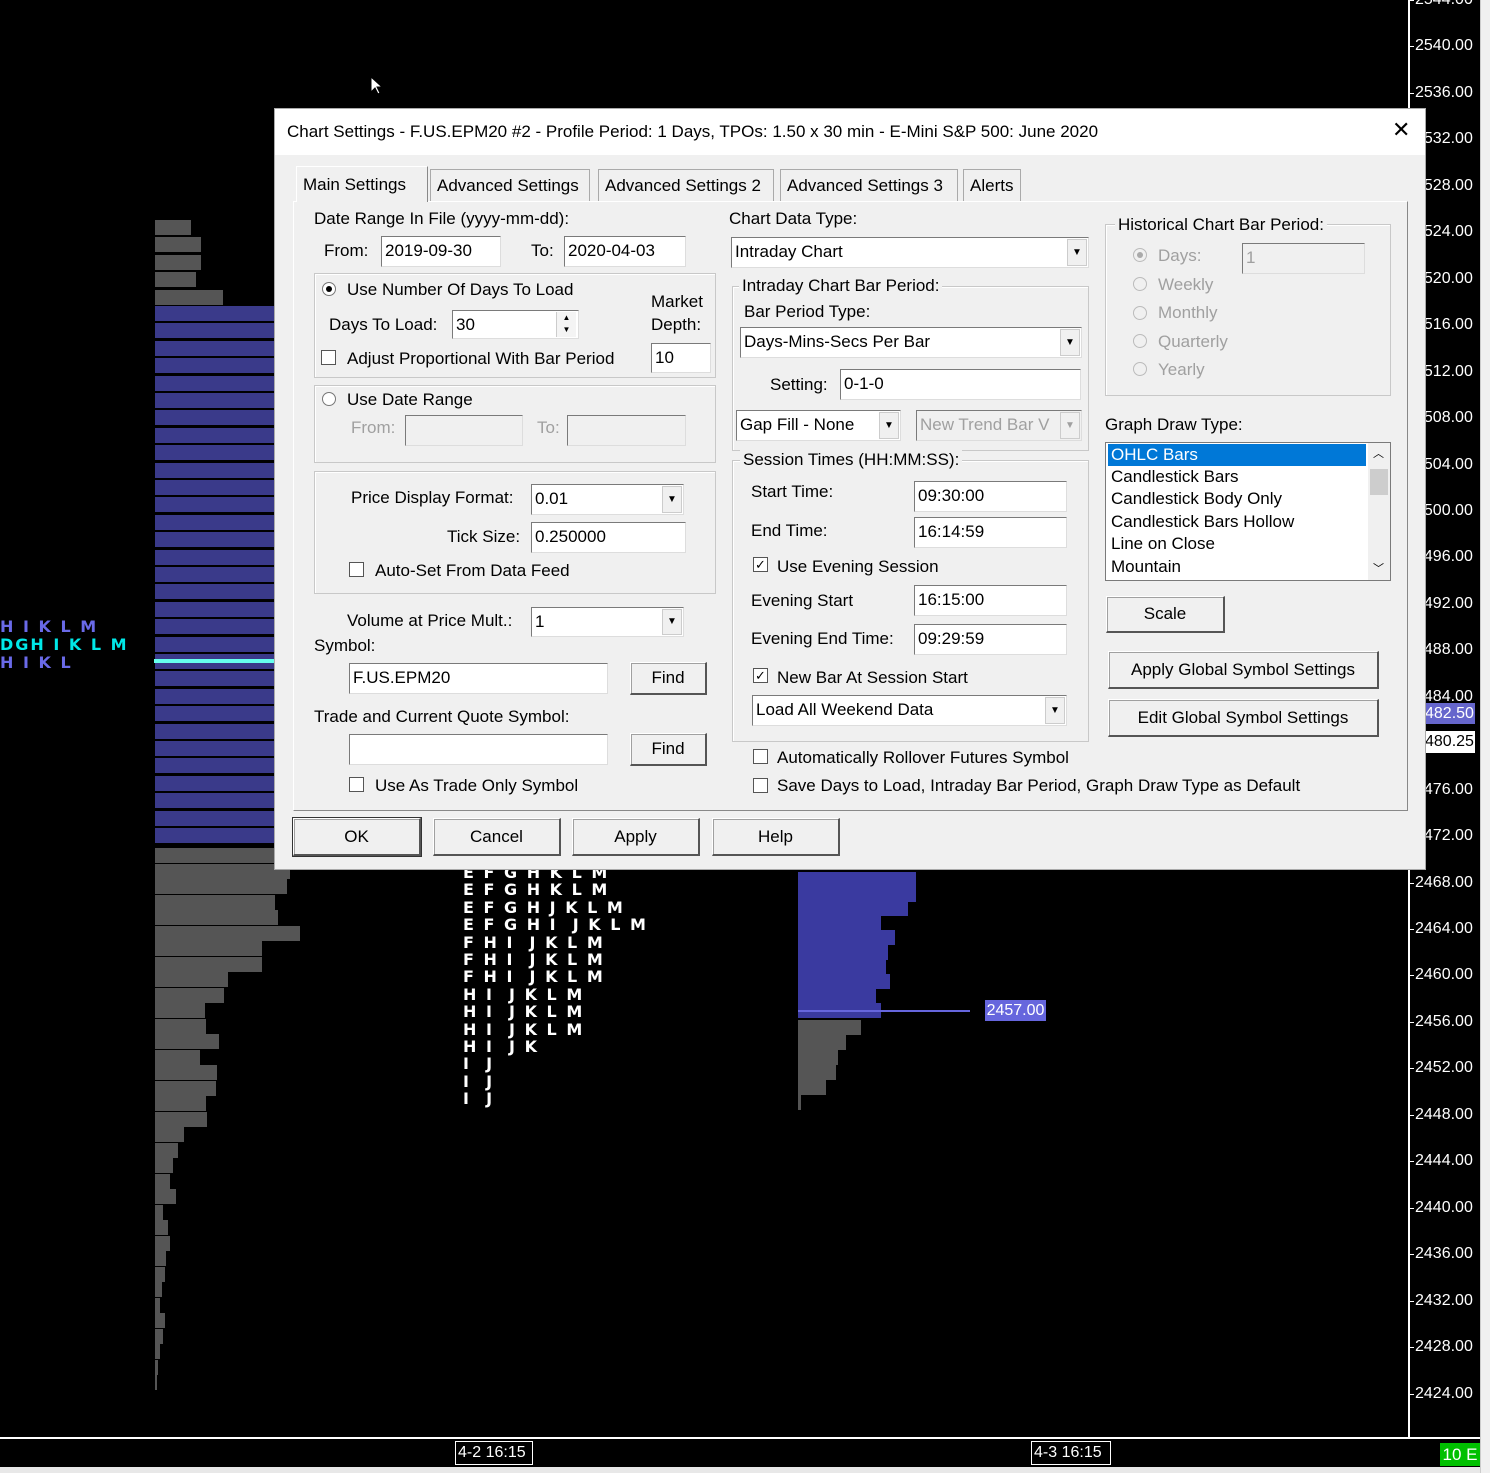 The image size is (1490, 1473). What do you see at coordinates (1140, 313) in the screenshot?
I see `hist-monthly-radio` at bounding box center [1140, 313].